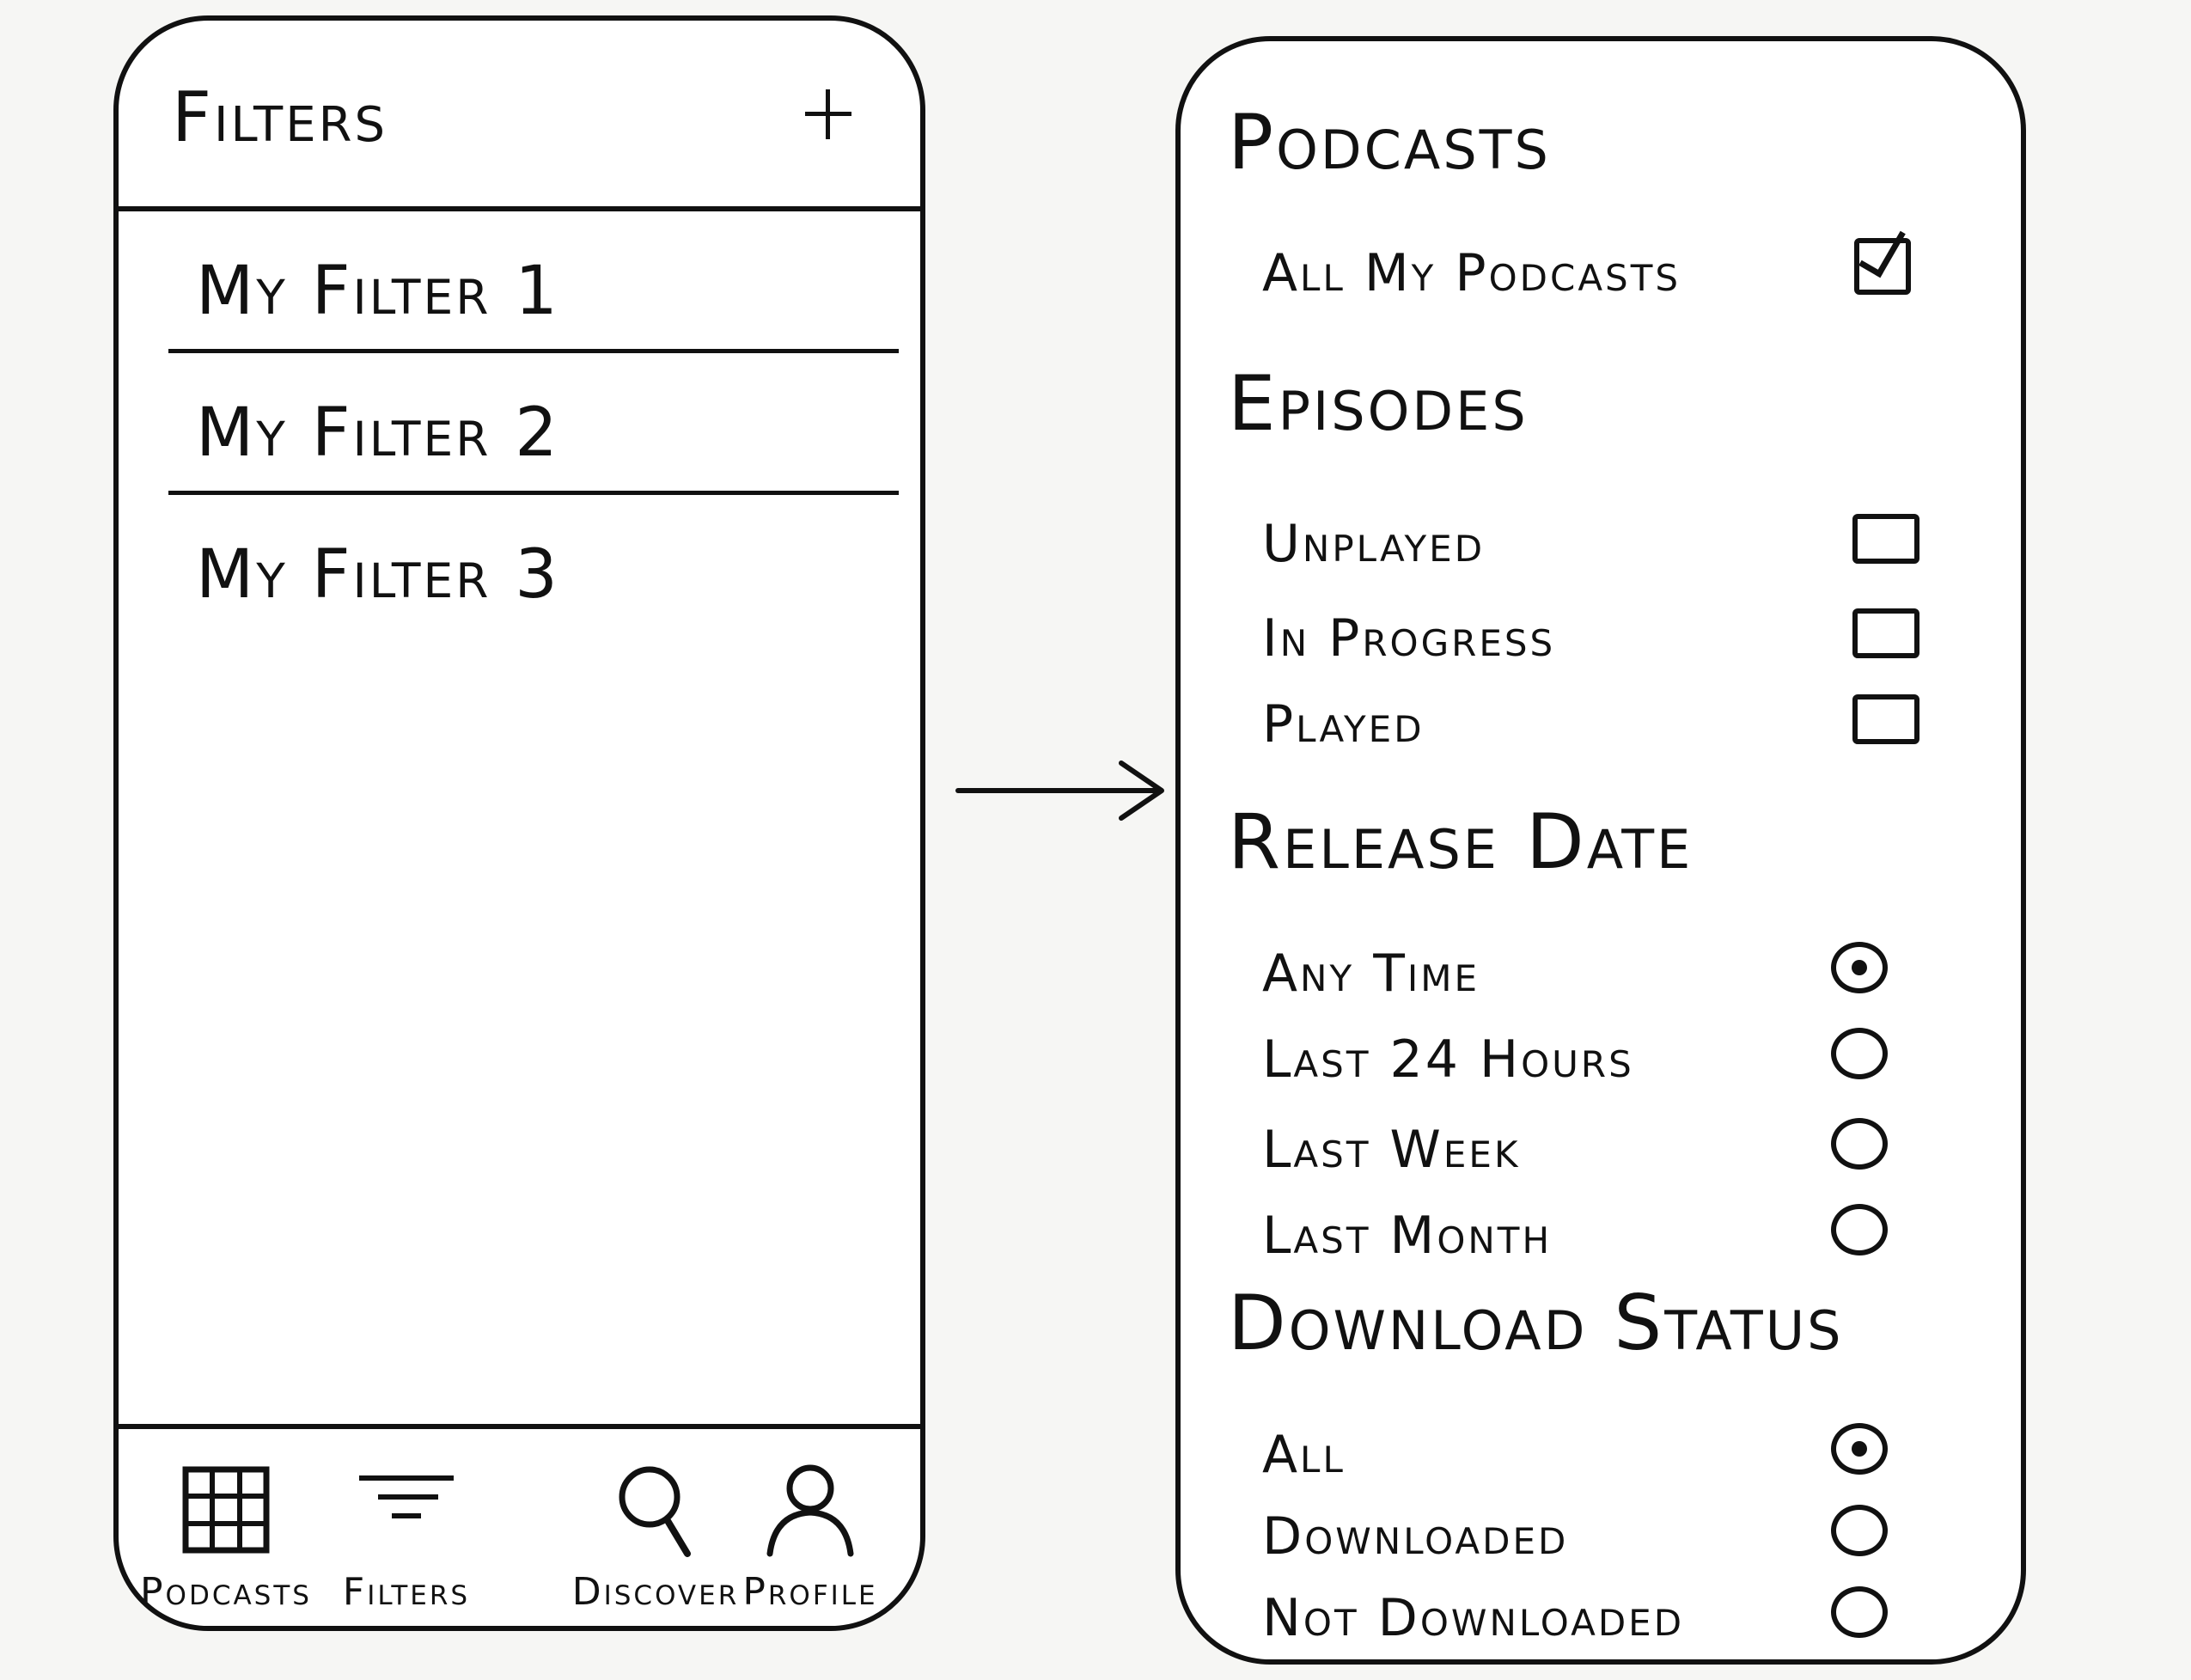 The height and width of the screenshot is (1680, 2191). What do you see at coordinates (1379, 404) in the screenshot?
I see `section-title-episodes: Episodes` at bounding box center [1379, 404].